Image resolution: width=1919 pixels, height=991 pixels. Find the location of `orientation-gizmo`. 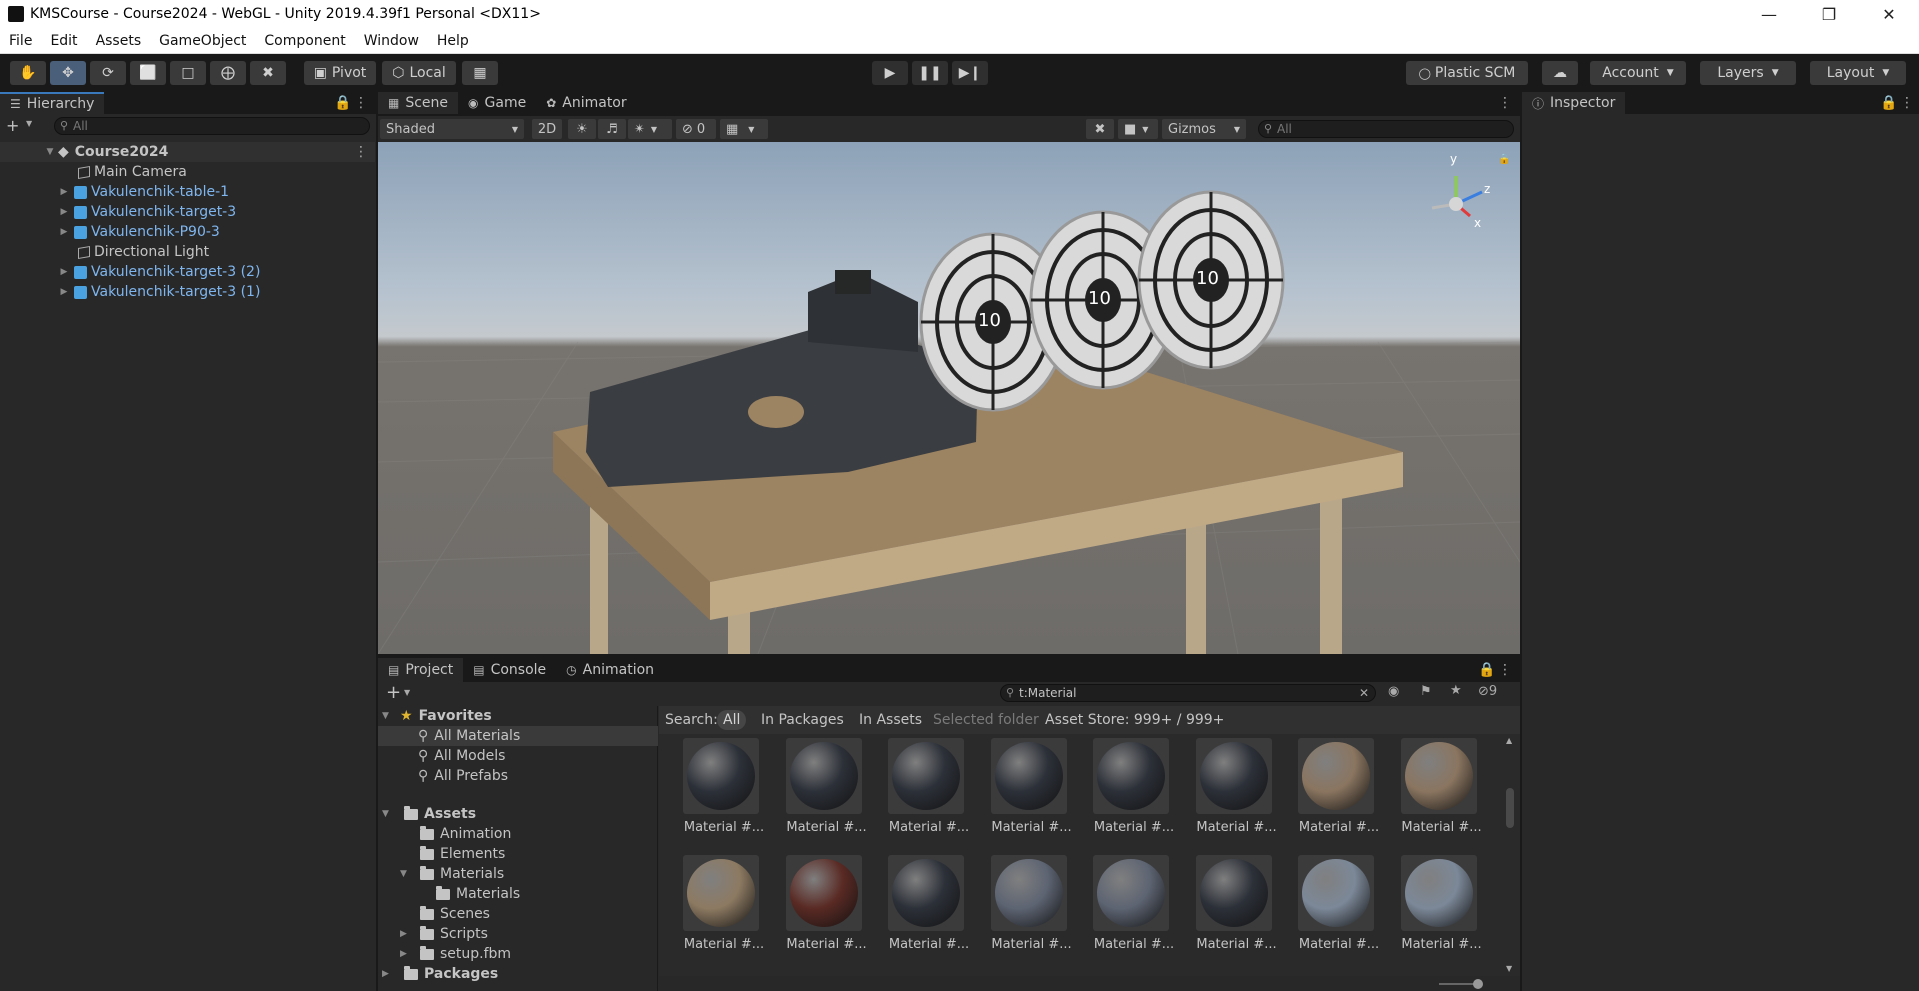

orientation-gizmo is located at coordinates (1457, 197).